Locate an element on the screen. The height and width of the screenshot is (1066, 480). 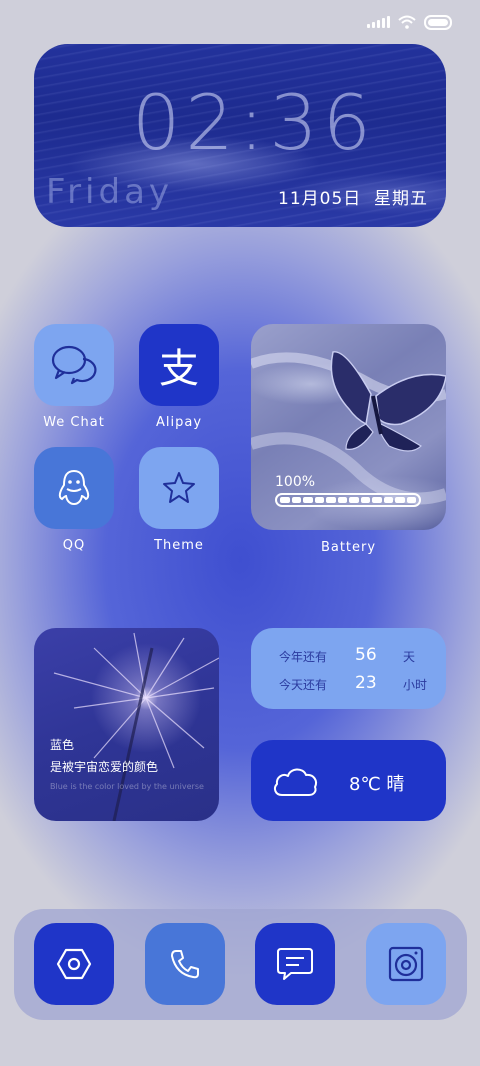
chat-bubbles-icon is located at coordinates (74, 365).